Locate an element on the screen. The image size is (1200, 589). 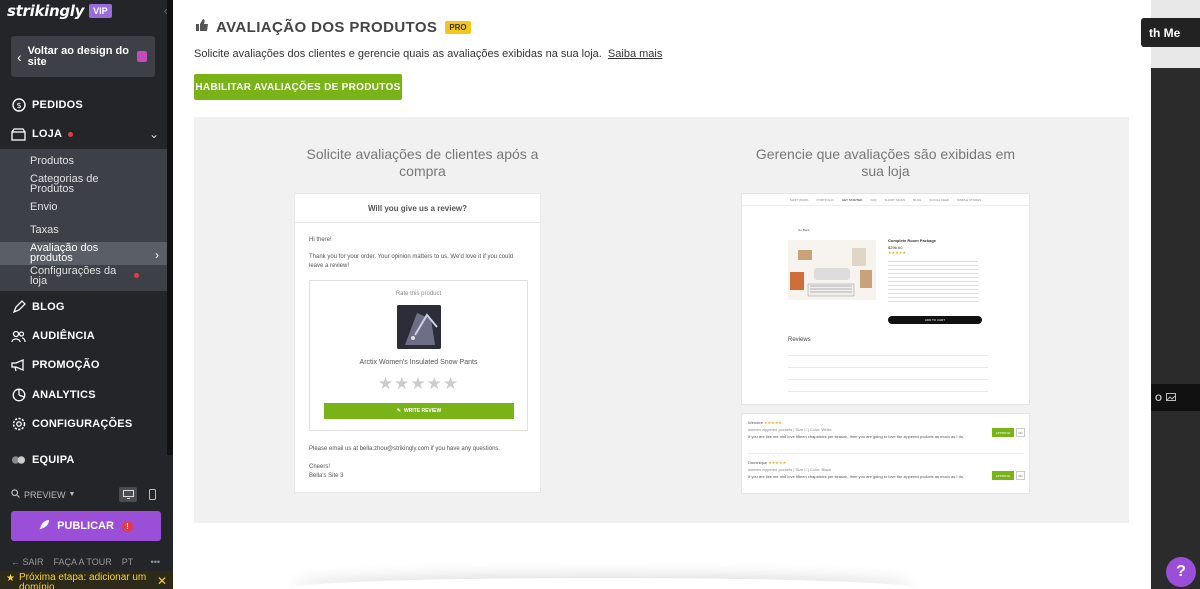
nav-loja: LOJA ⌄ is located at coordinates (86, 134).